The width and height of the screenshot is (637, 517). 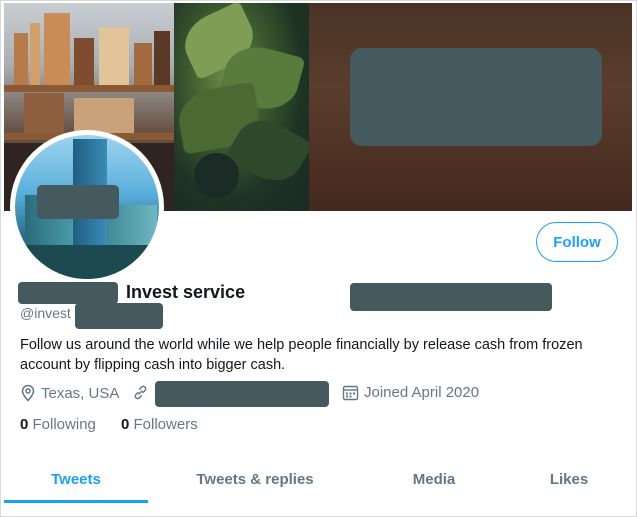 What do you see at coordinates (476, 97) in the screenshot?
I see `redacted-banner-text` at bounding box center [476, 97].